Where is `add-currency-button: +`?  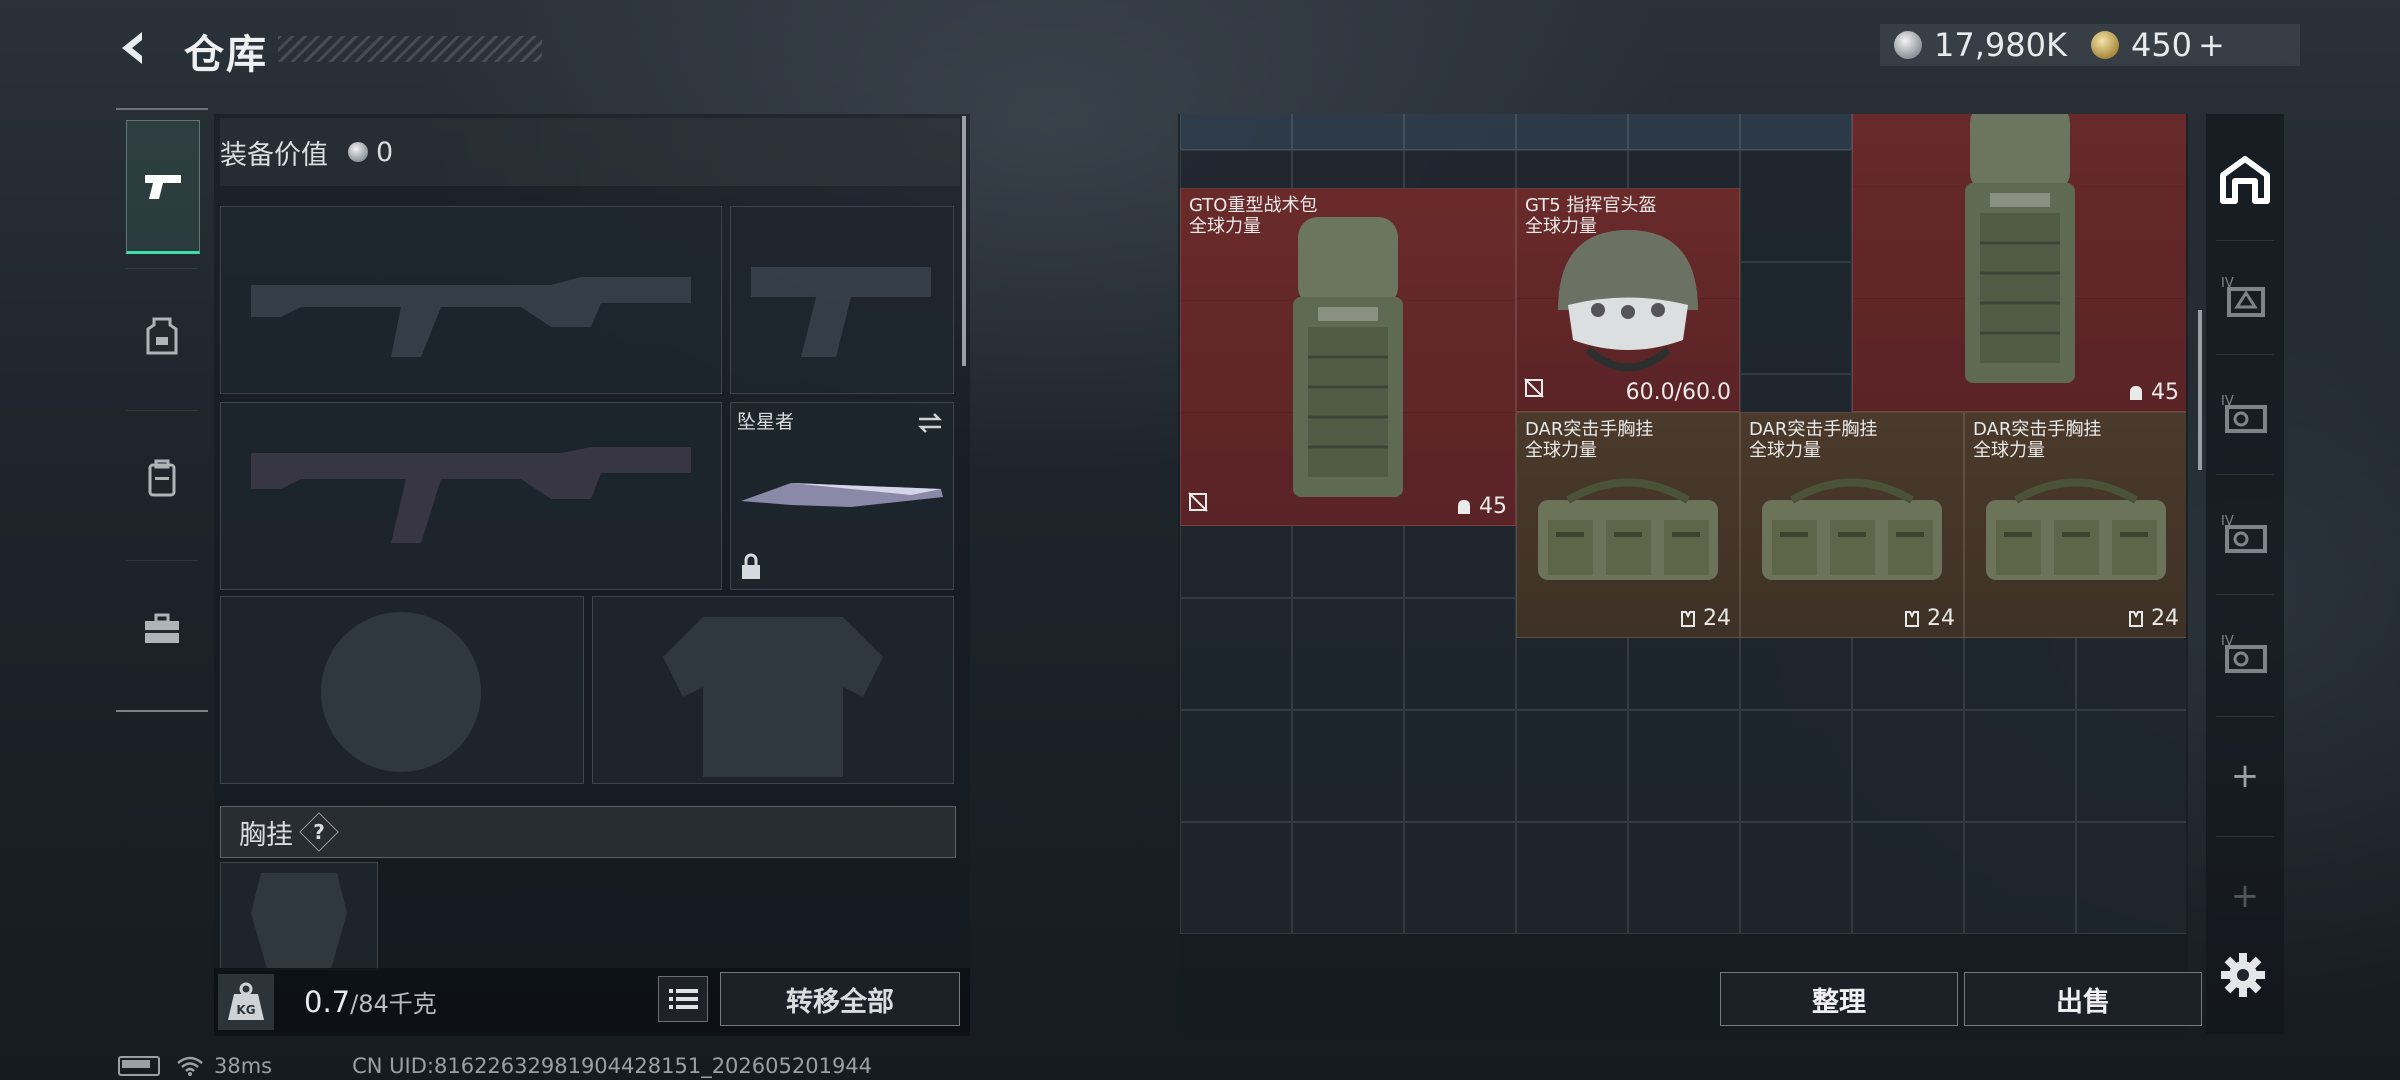
add-currency-button: + is located at coordinates (2211, 45).